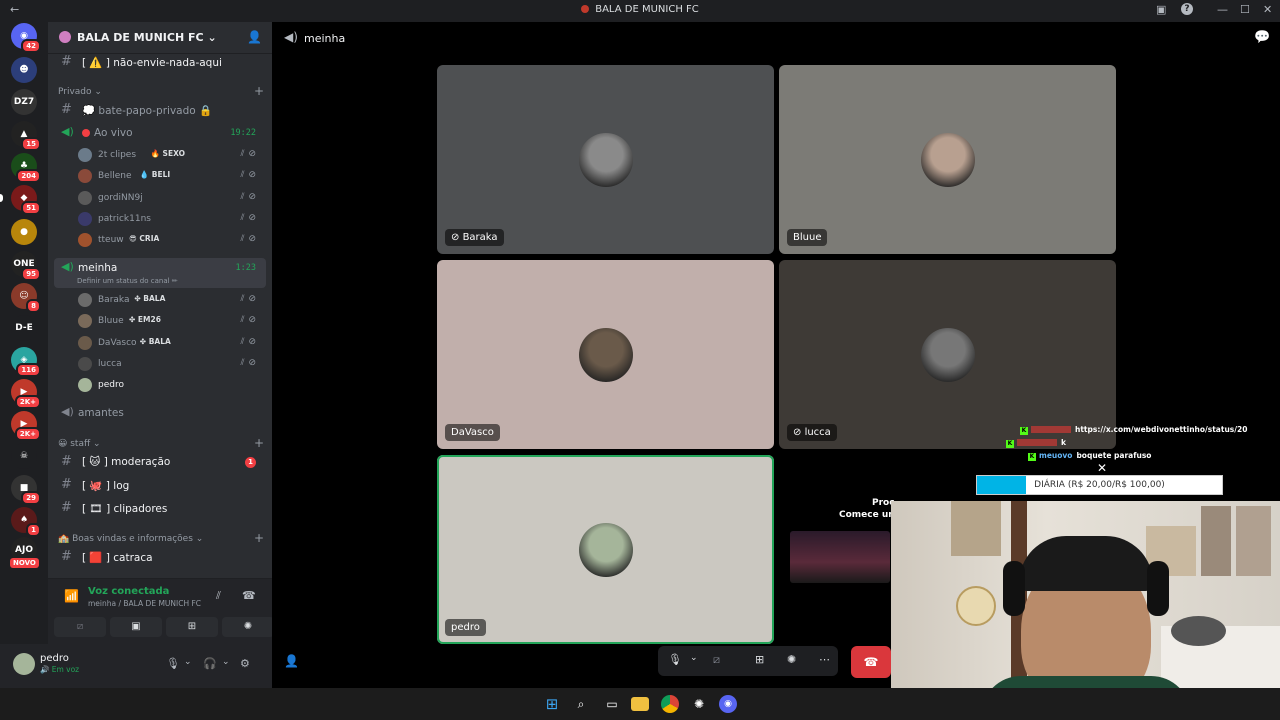 The width and height of the screenshot is (1280, 720). What do you see at coordinates (161, 413) in the screenshot?
I see `voice-channel-amantes: ◀) amantes` at bounding box center [161, 413].